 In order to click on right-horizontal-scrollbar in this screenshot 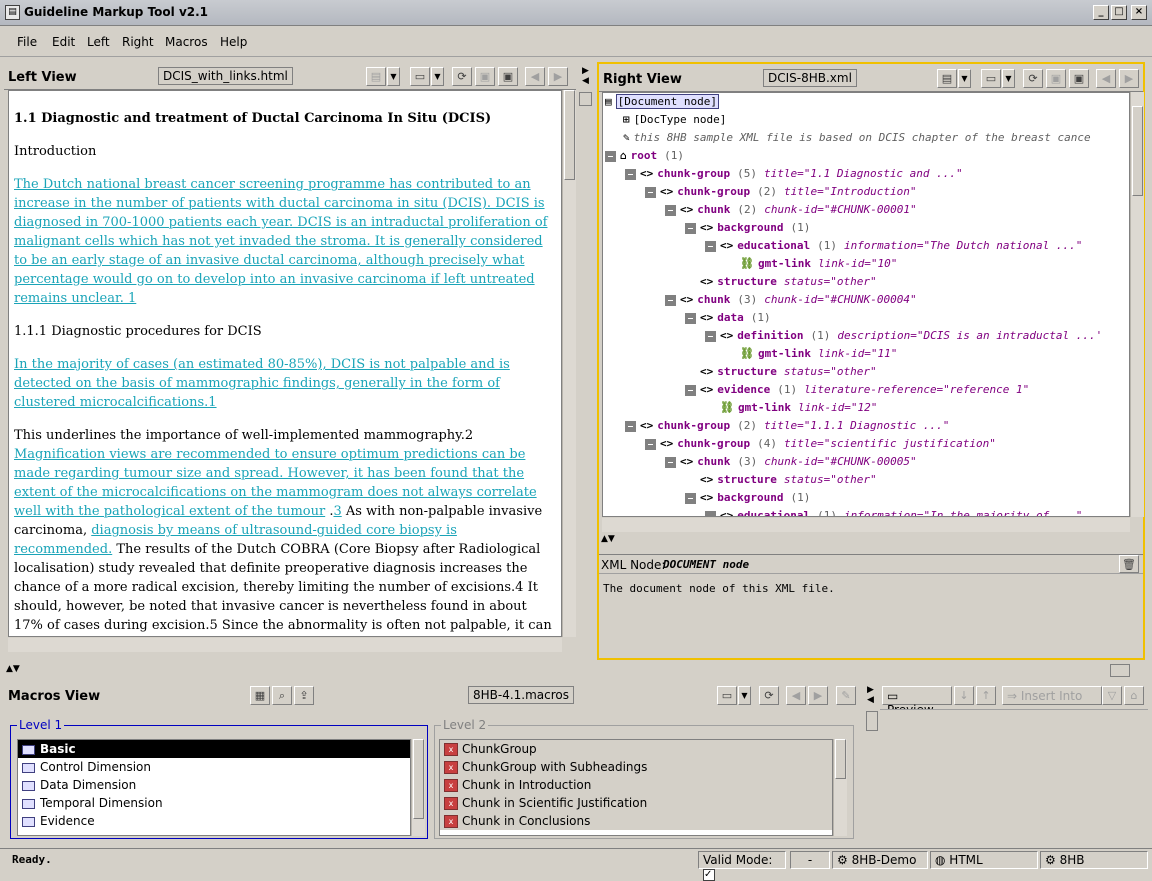, I will do `click(866, 525)`.